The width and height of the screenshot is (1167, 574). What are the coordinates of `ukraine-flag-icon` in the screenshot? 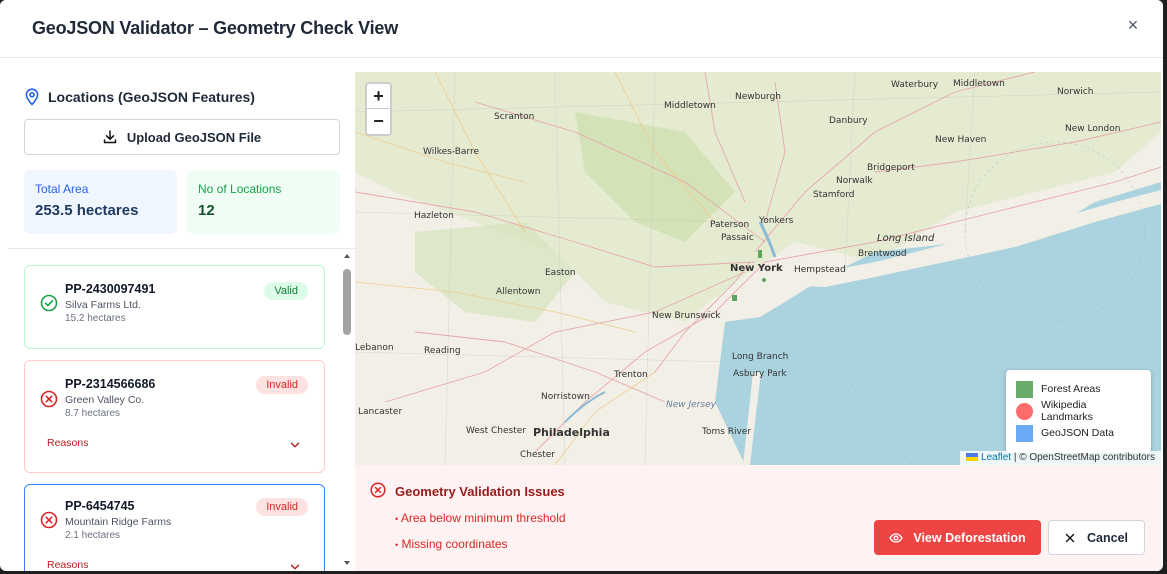 It's located at (972, 457).